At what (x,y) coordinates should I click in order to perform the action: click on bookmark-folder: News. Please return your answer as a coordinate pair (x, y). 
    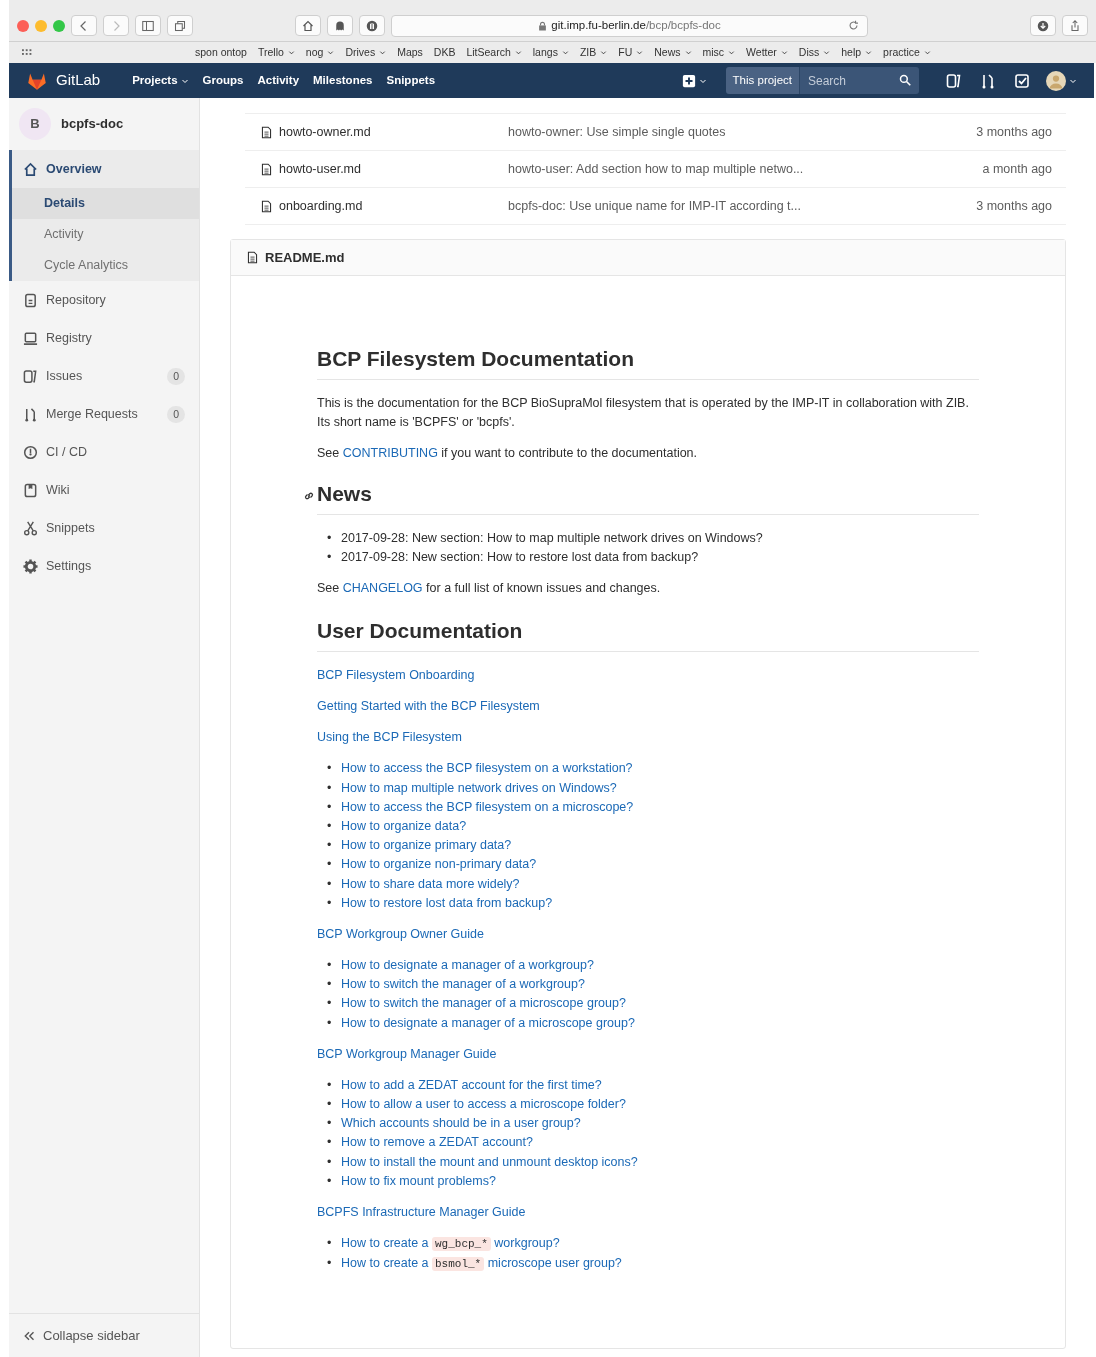
    Looking at the image, I should click on (673, 52).